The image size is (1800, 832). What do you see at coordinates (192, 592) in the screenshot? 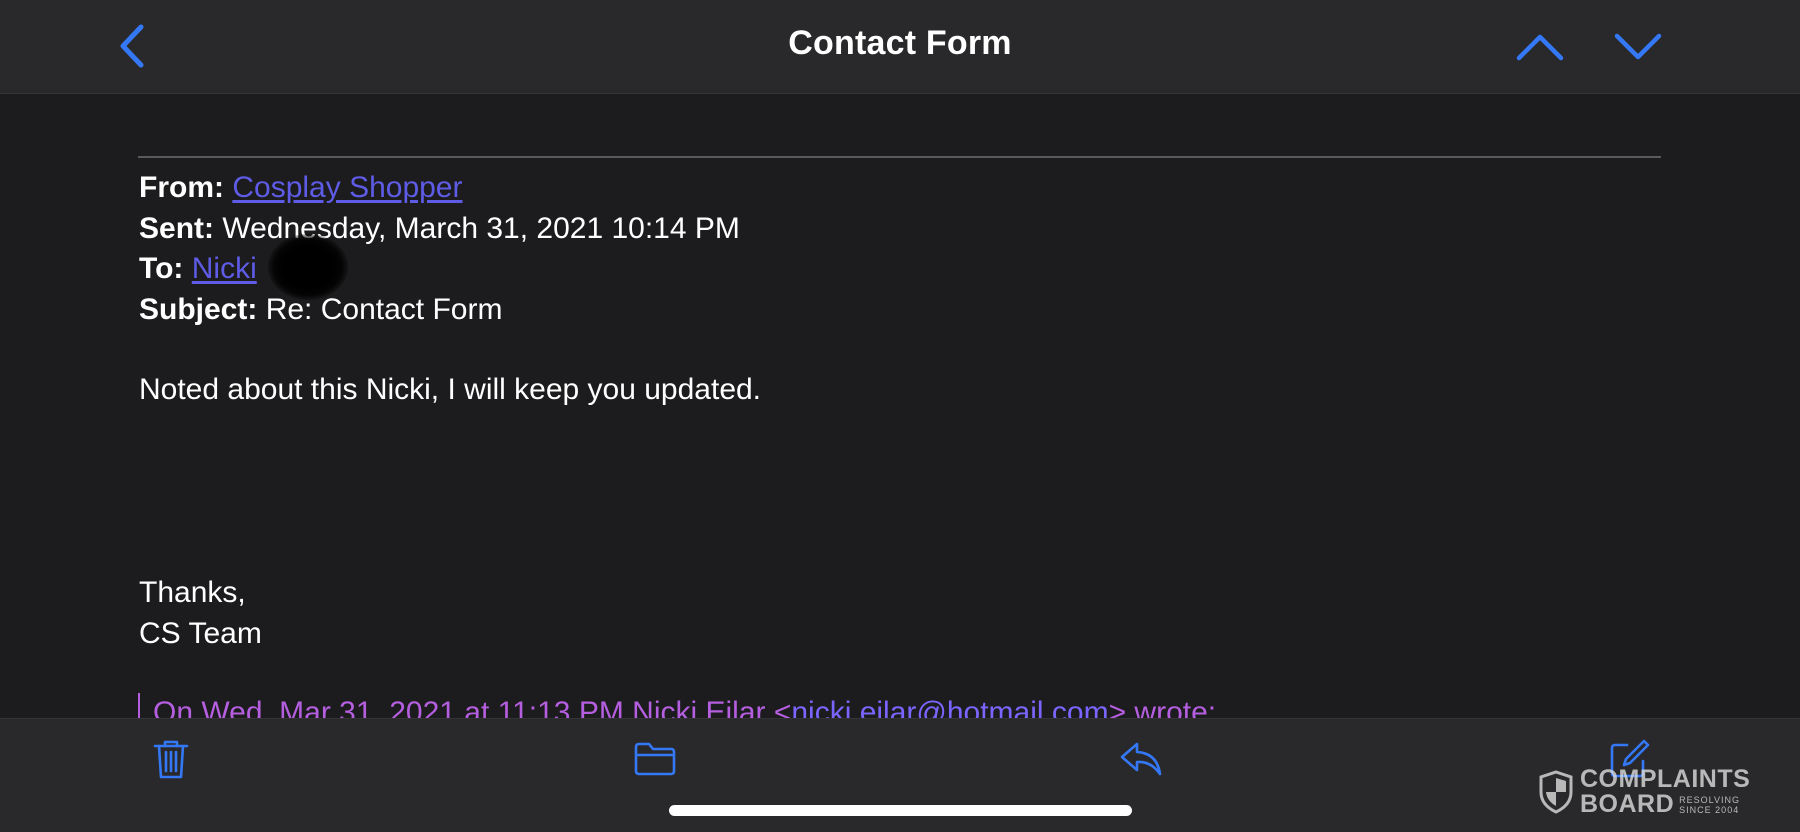
I see `signoff-line: Thanks,` at bounding box center [192, 592].